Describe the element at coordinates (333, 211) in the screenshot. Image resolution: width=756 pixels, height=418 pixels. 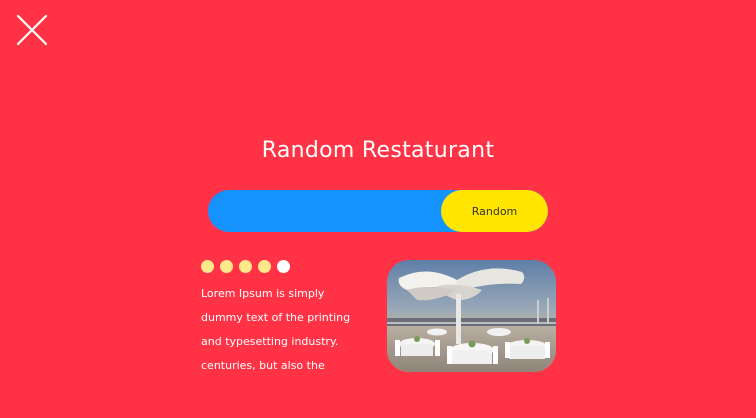
I see `search-input` at that location.